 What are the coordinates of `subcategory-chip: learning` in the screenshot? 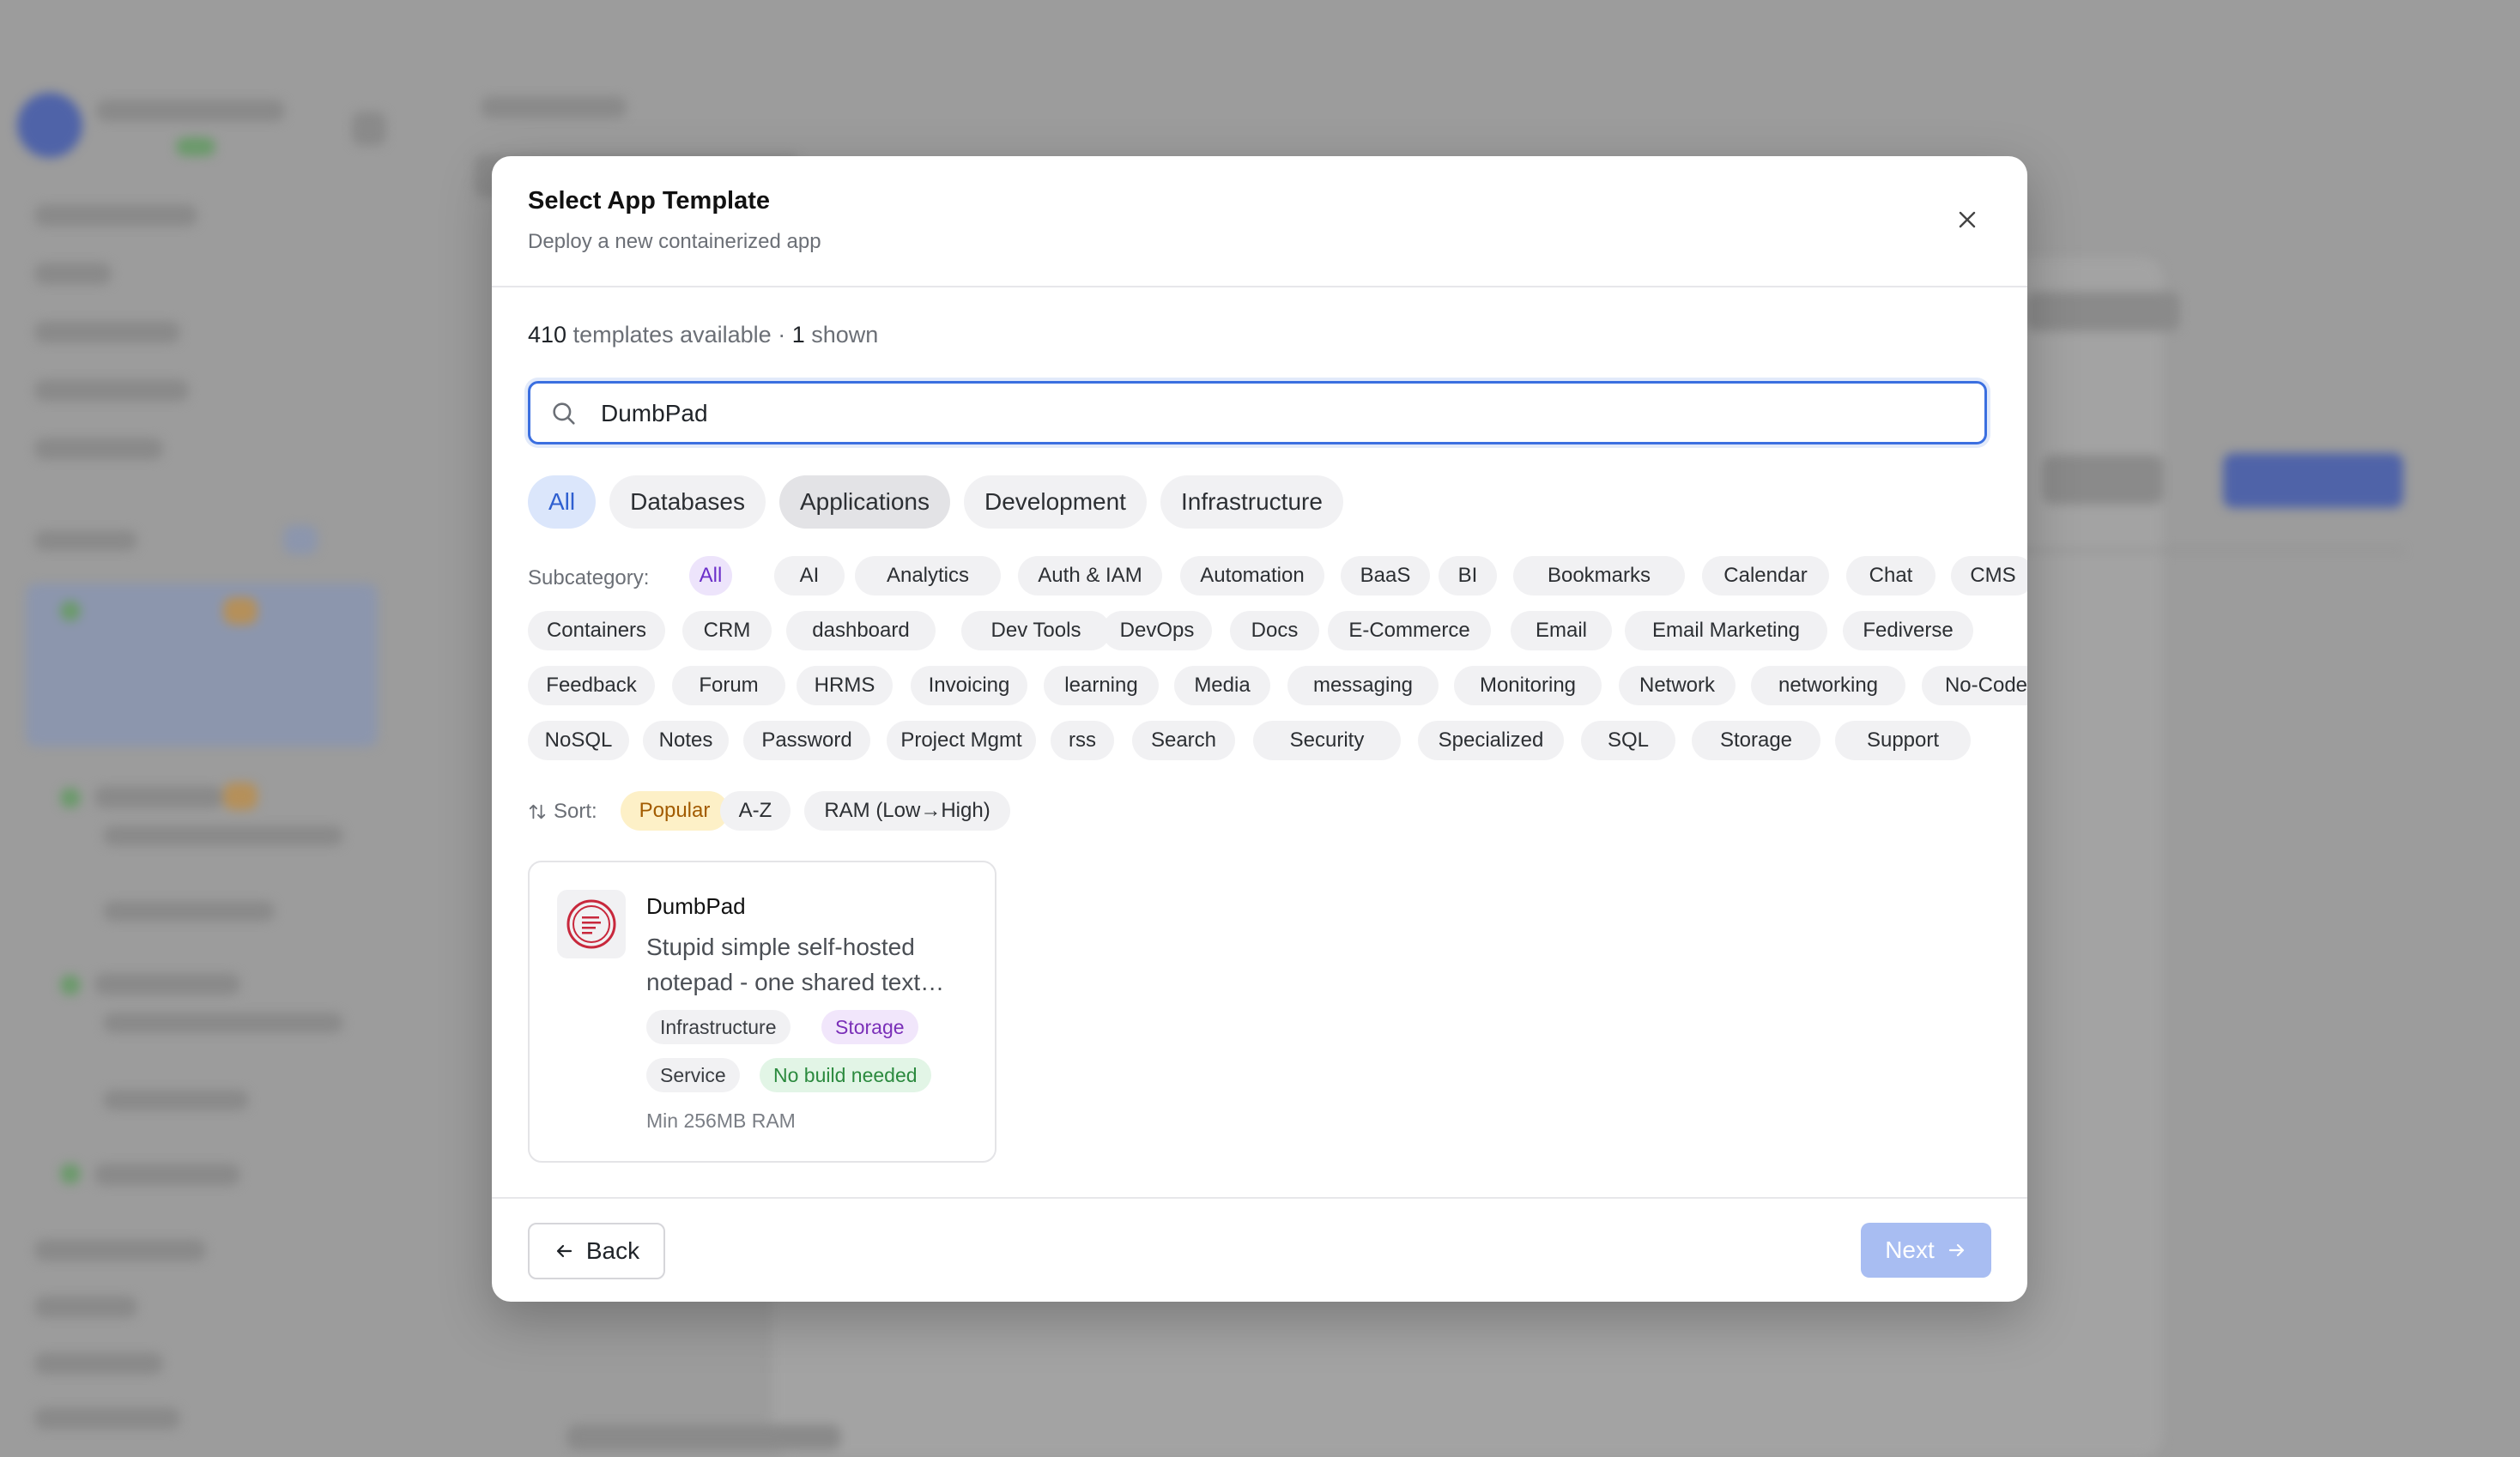 It's located at (1102, 686).